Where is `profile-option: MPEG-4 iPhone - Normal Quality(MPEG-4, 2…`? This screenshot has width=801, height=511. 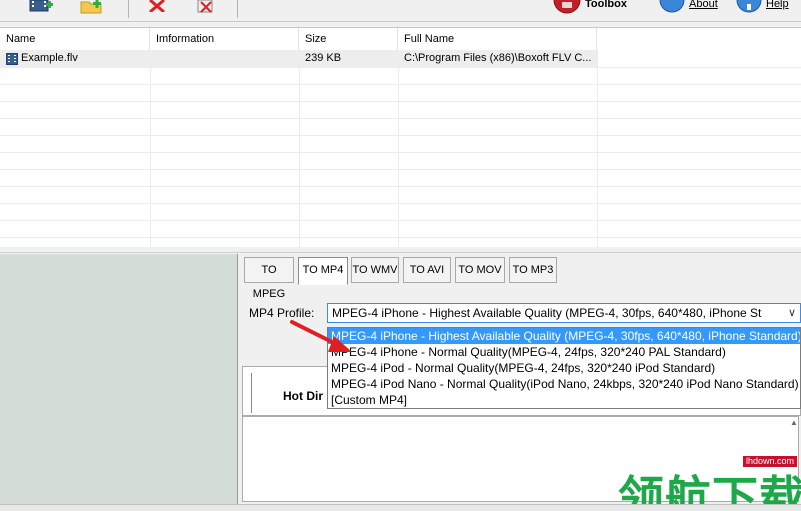 profile-option: MPEG-4 iPhone - Normal Quality(MPEG-4, 2… is located at coordinates (564, 352).